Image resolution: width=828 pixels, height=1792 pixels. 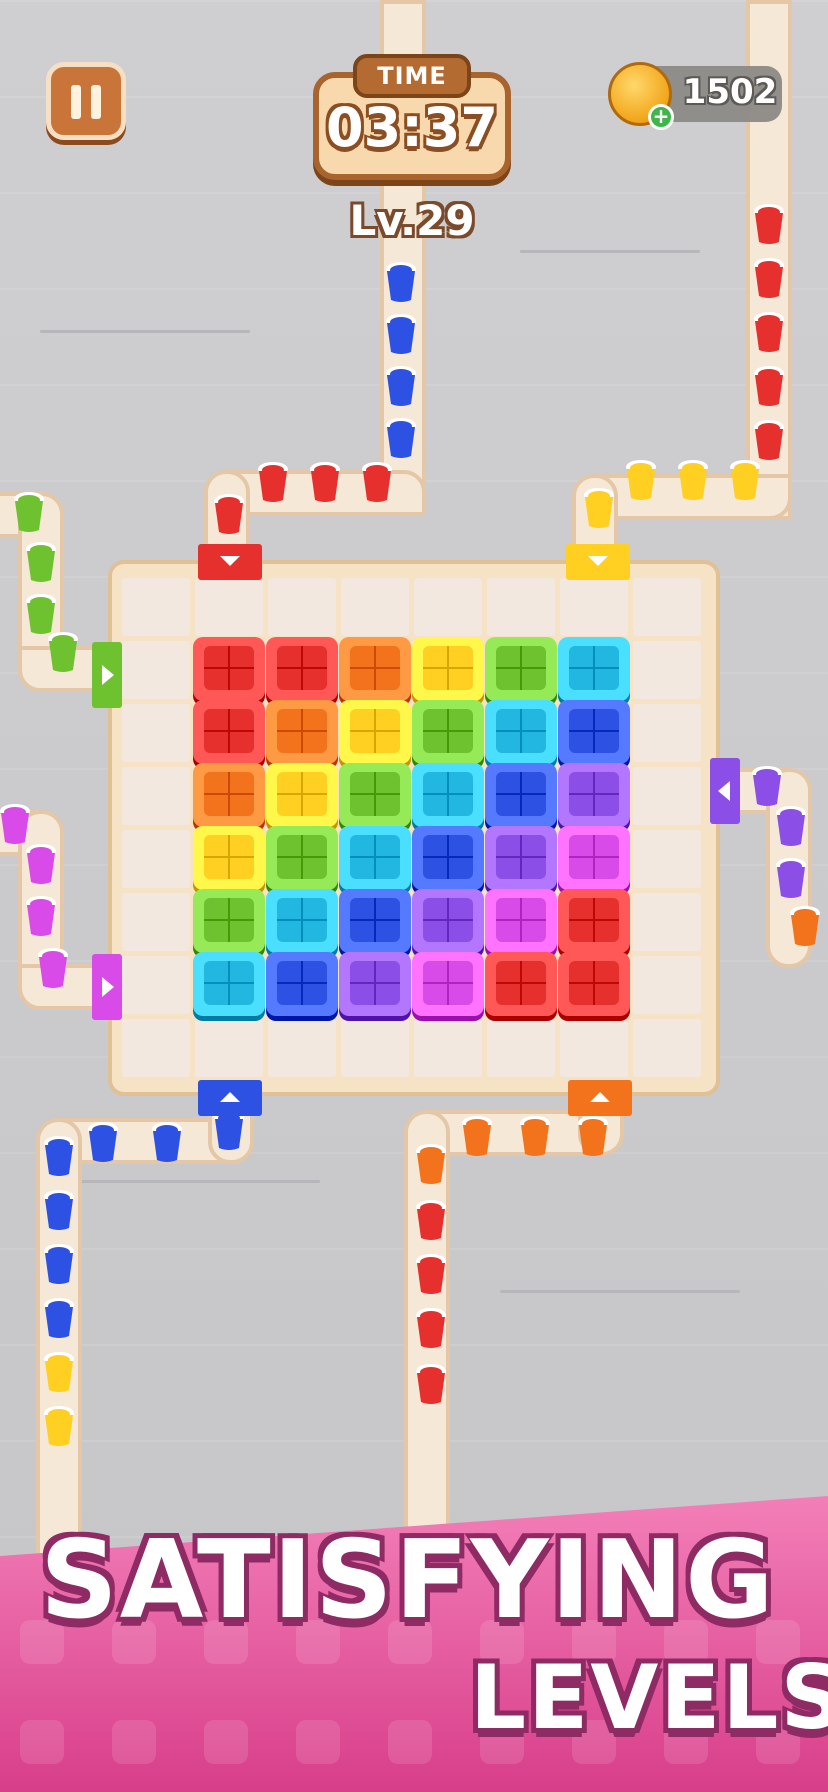 What do you see at coordinates (598, 562) in the screenshot?
I see `gate-yellow-top` at bounding box center [598, 562].